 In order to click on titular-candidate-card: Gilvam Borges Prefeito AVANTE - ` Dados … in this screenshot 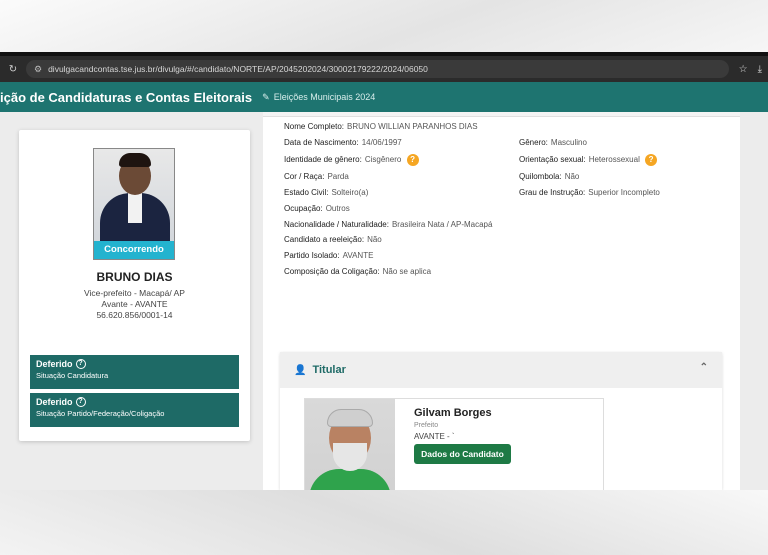, I will do `click(454, 444)`.